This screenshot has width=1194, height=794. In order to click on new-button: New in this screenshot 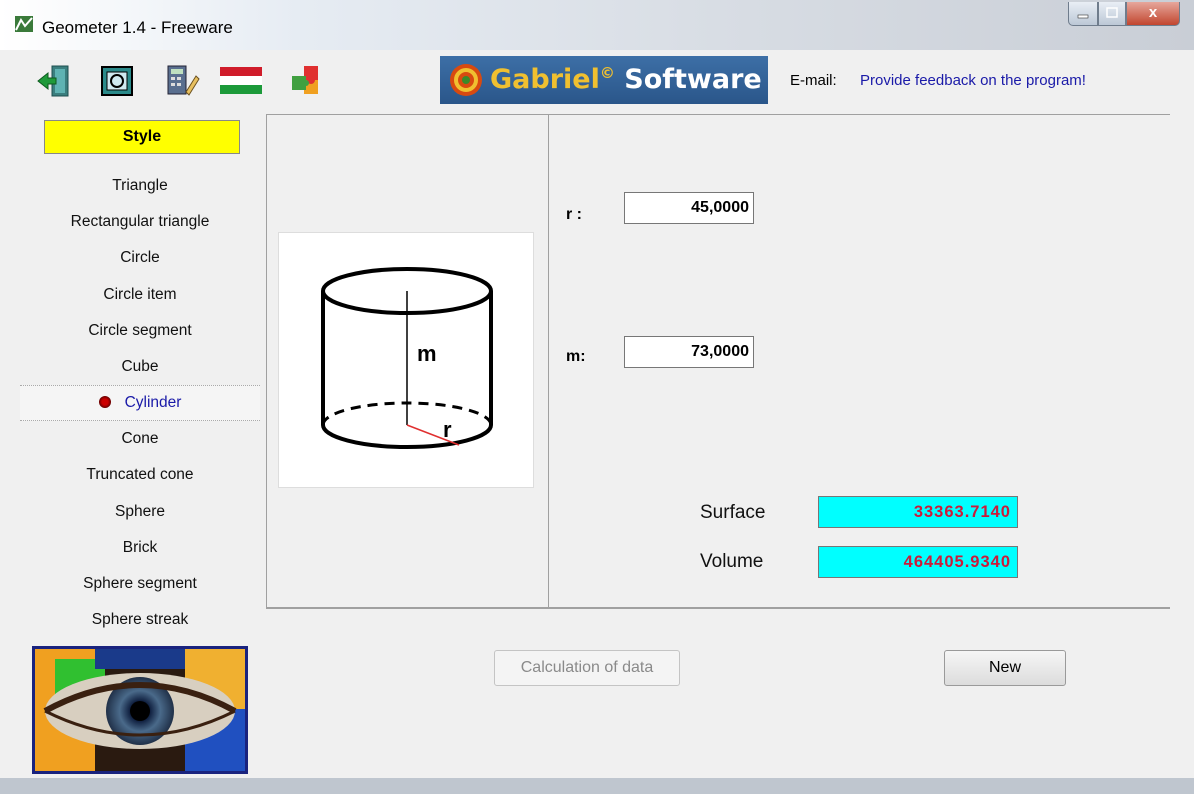, I will do `click(1005, 668)`.